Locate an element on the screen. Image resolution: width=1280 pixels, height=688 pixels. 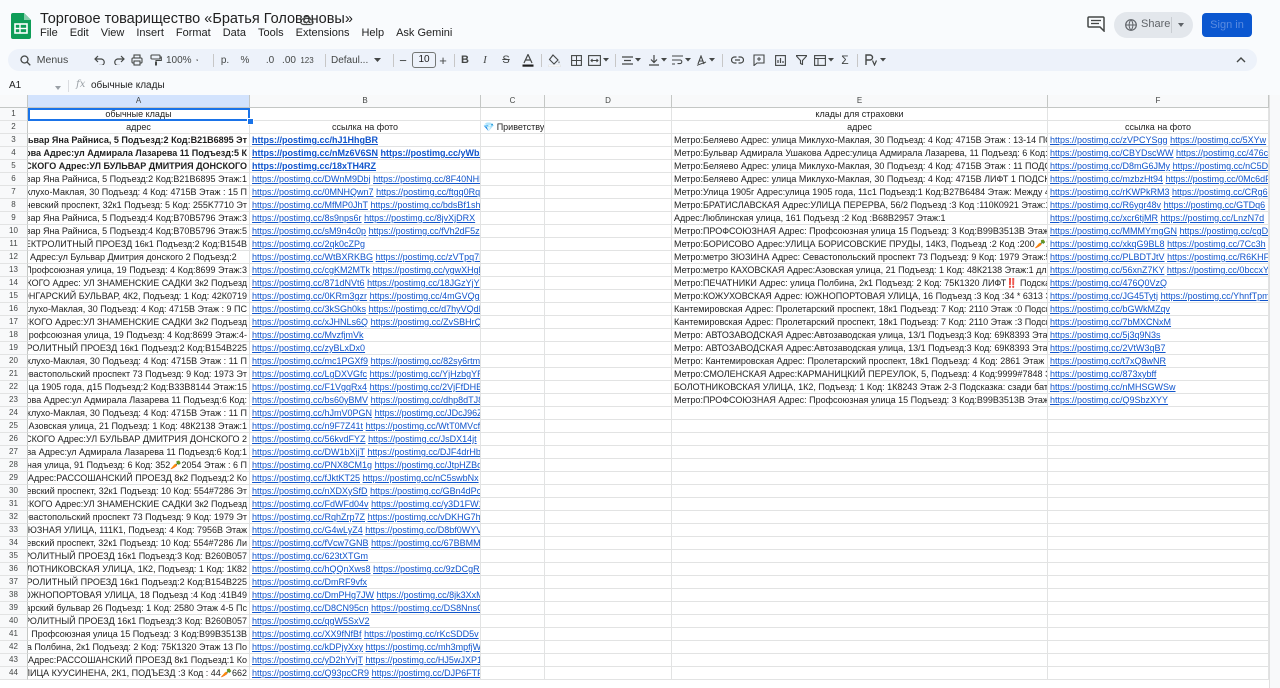
photo-link: https://postimg.cc/Q9SbzXYY is located at coordinates (1109, 400).